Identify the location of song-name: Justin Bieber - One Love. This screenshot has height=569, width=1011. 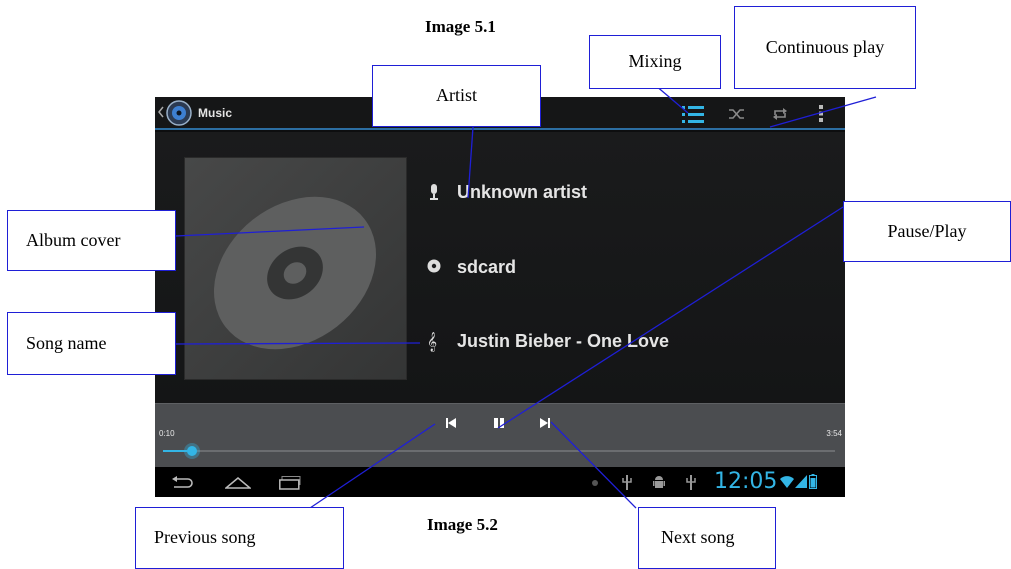
(563, 341).